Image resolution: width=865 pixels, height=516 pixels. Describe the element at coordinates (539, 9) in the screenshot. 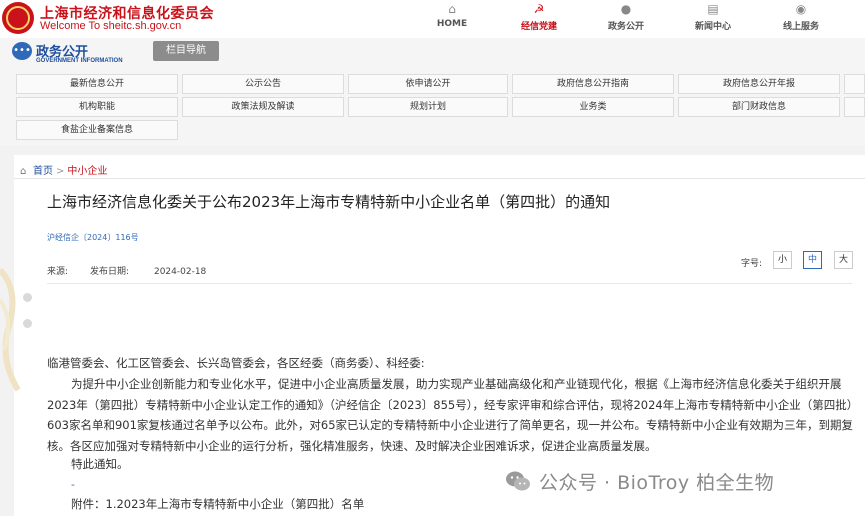

I see `party-emblem-icon: ☭` at that location.